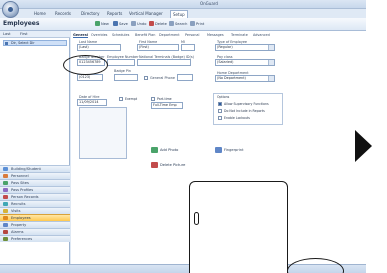 The width and height of the screenshot is (387, 273). What do you see at coordinates (35, 182) in the screenshot?
I see `nav-item-pass-sites: Pass Sites` at bounding box center [35, 182].